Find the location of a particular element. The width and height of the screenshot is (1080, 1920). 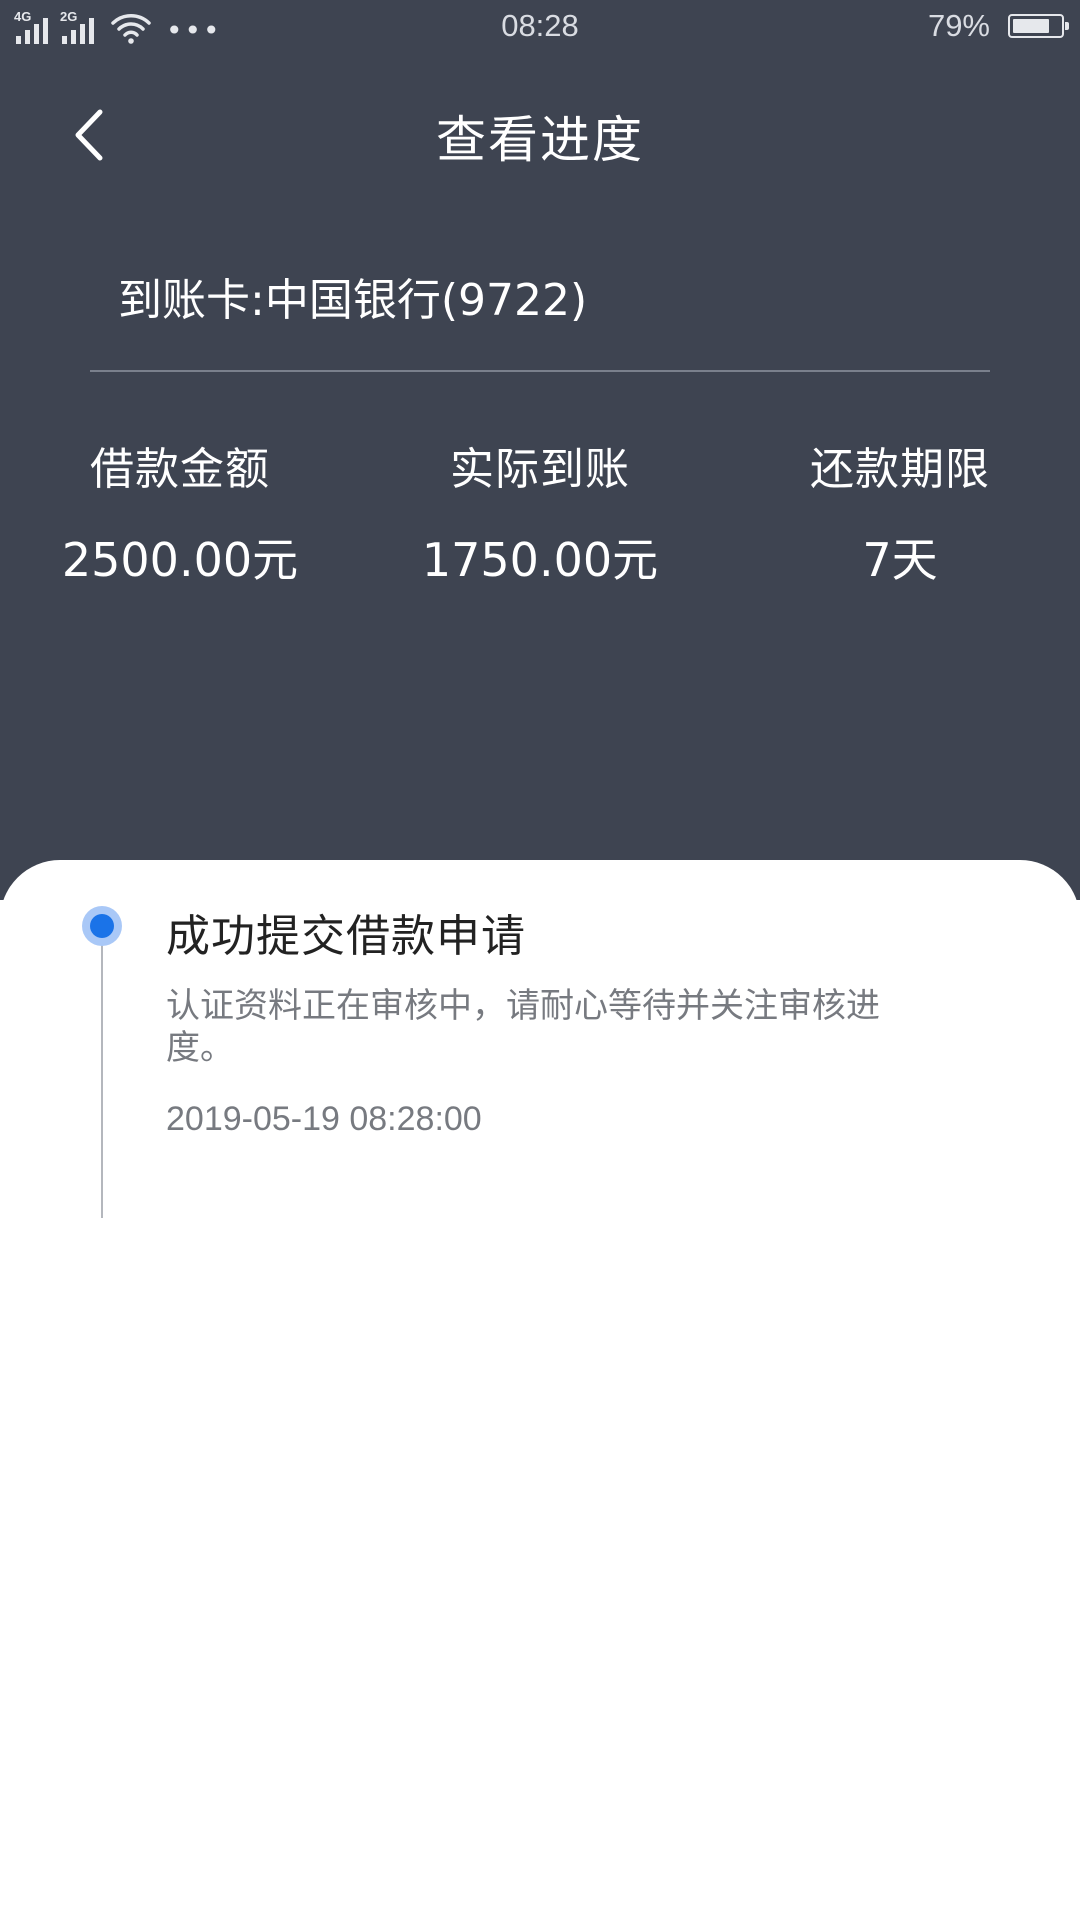

status-time: 08:28 is located at coordinates (540, 25).